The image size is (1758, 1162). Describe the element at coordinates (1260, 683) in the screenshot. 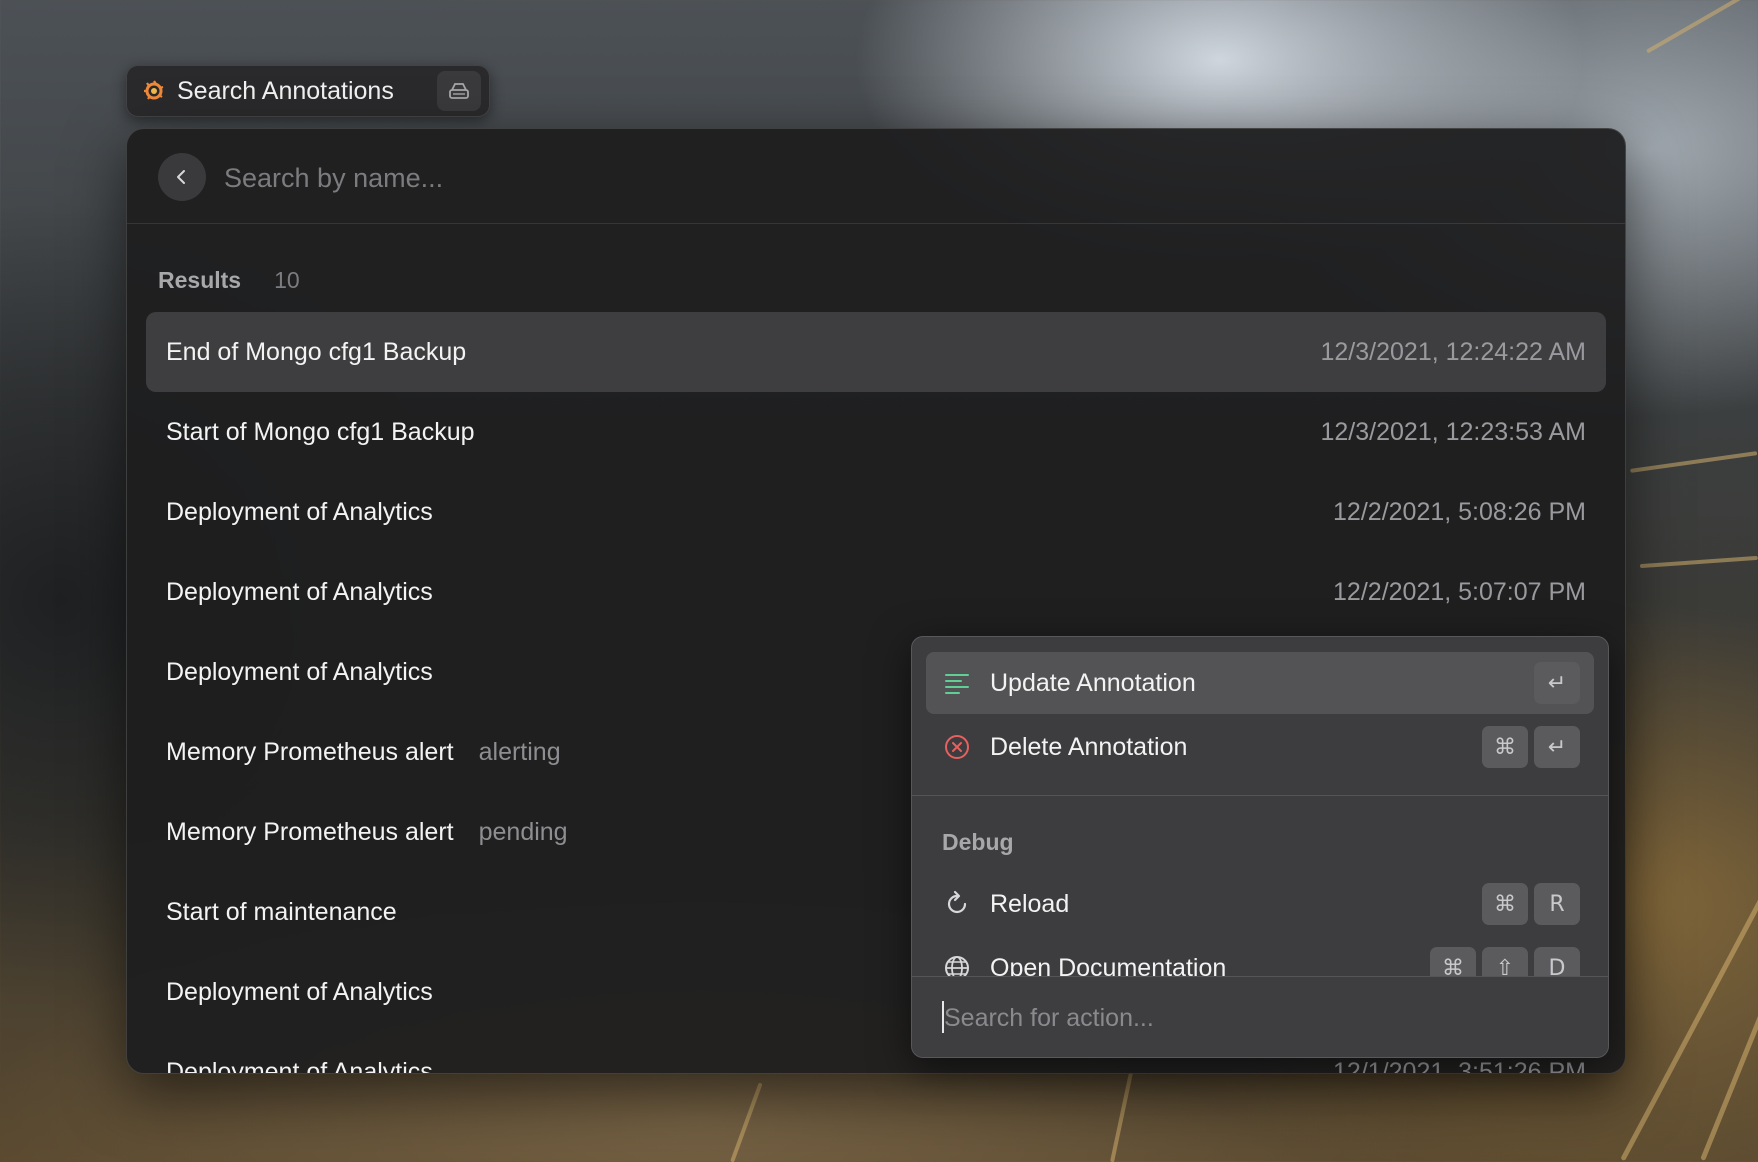

I see `update-annotation-action: Update Annotation ↵` at that location.